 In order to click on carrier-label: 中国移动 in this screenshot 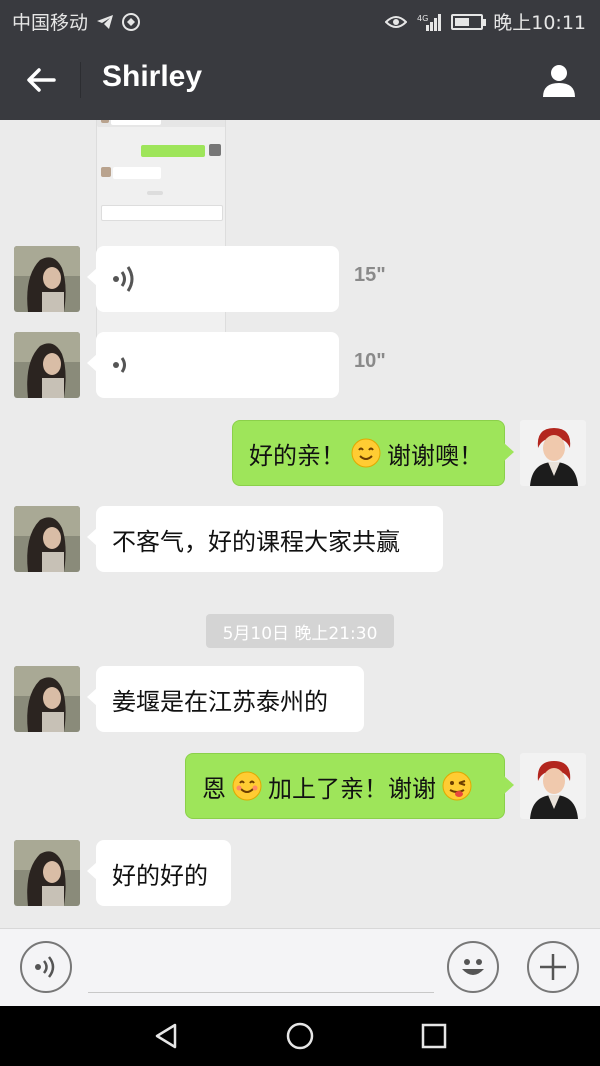, I will do `click(50, 23)`.